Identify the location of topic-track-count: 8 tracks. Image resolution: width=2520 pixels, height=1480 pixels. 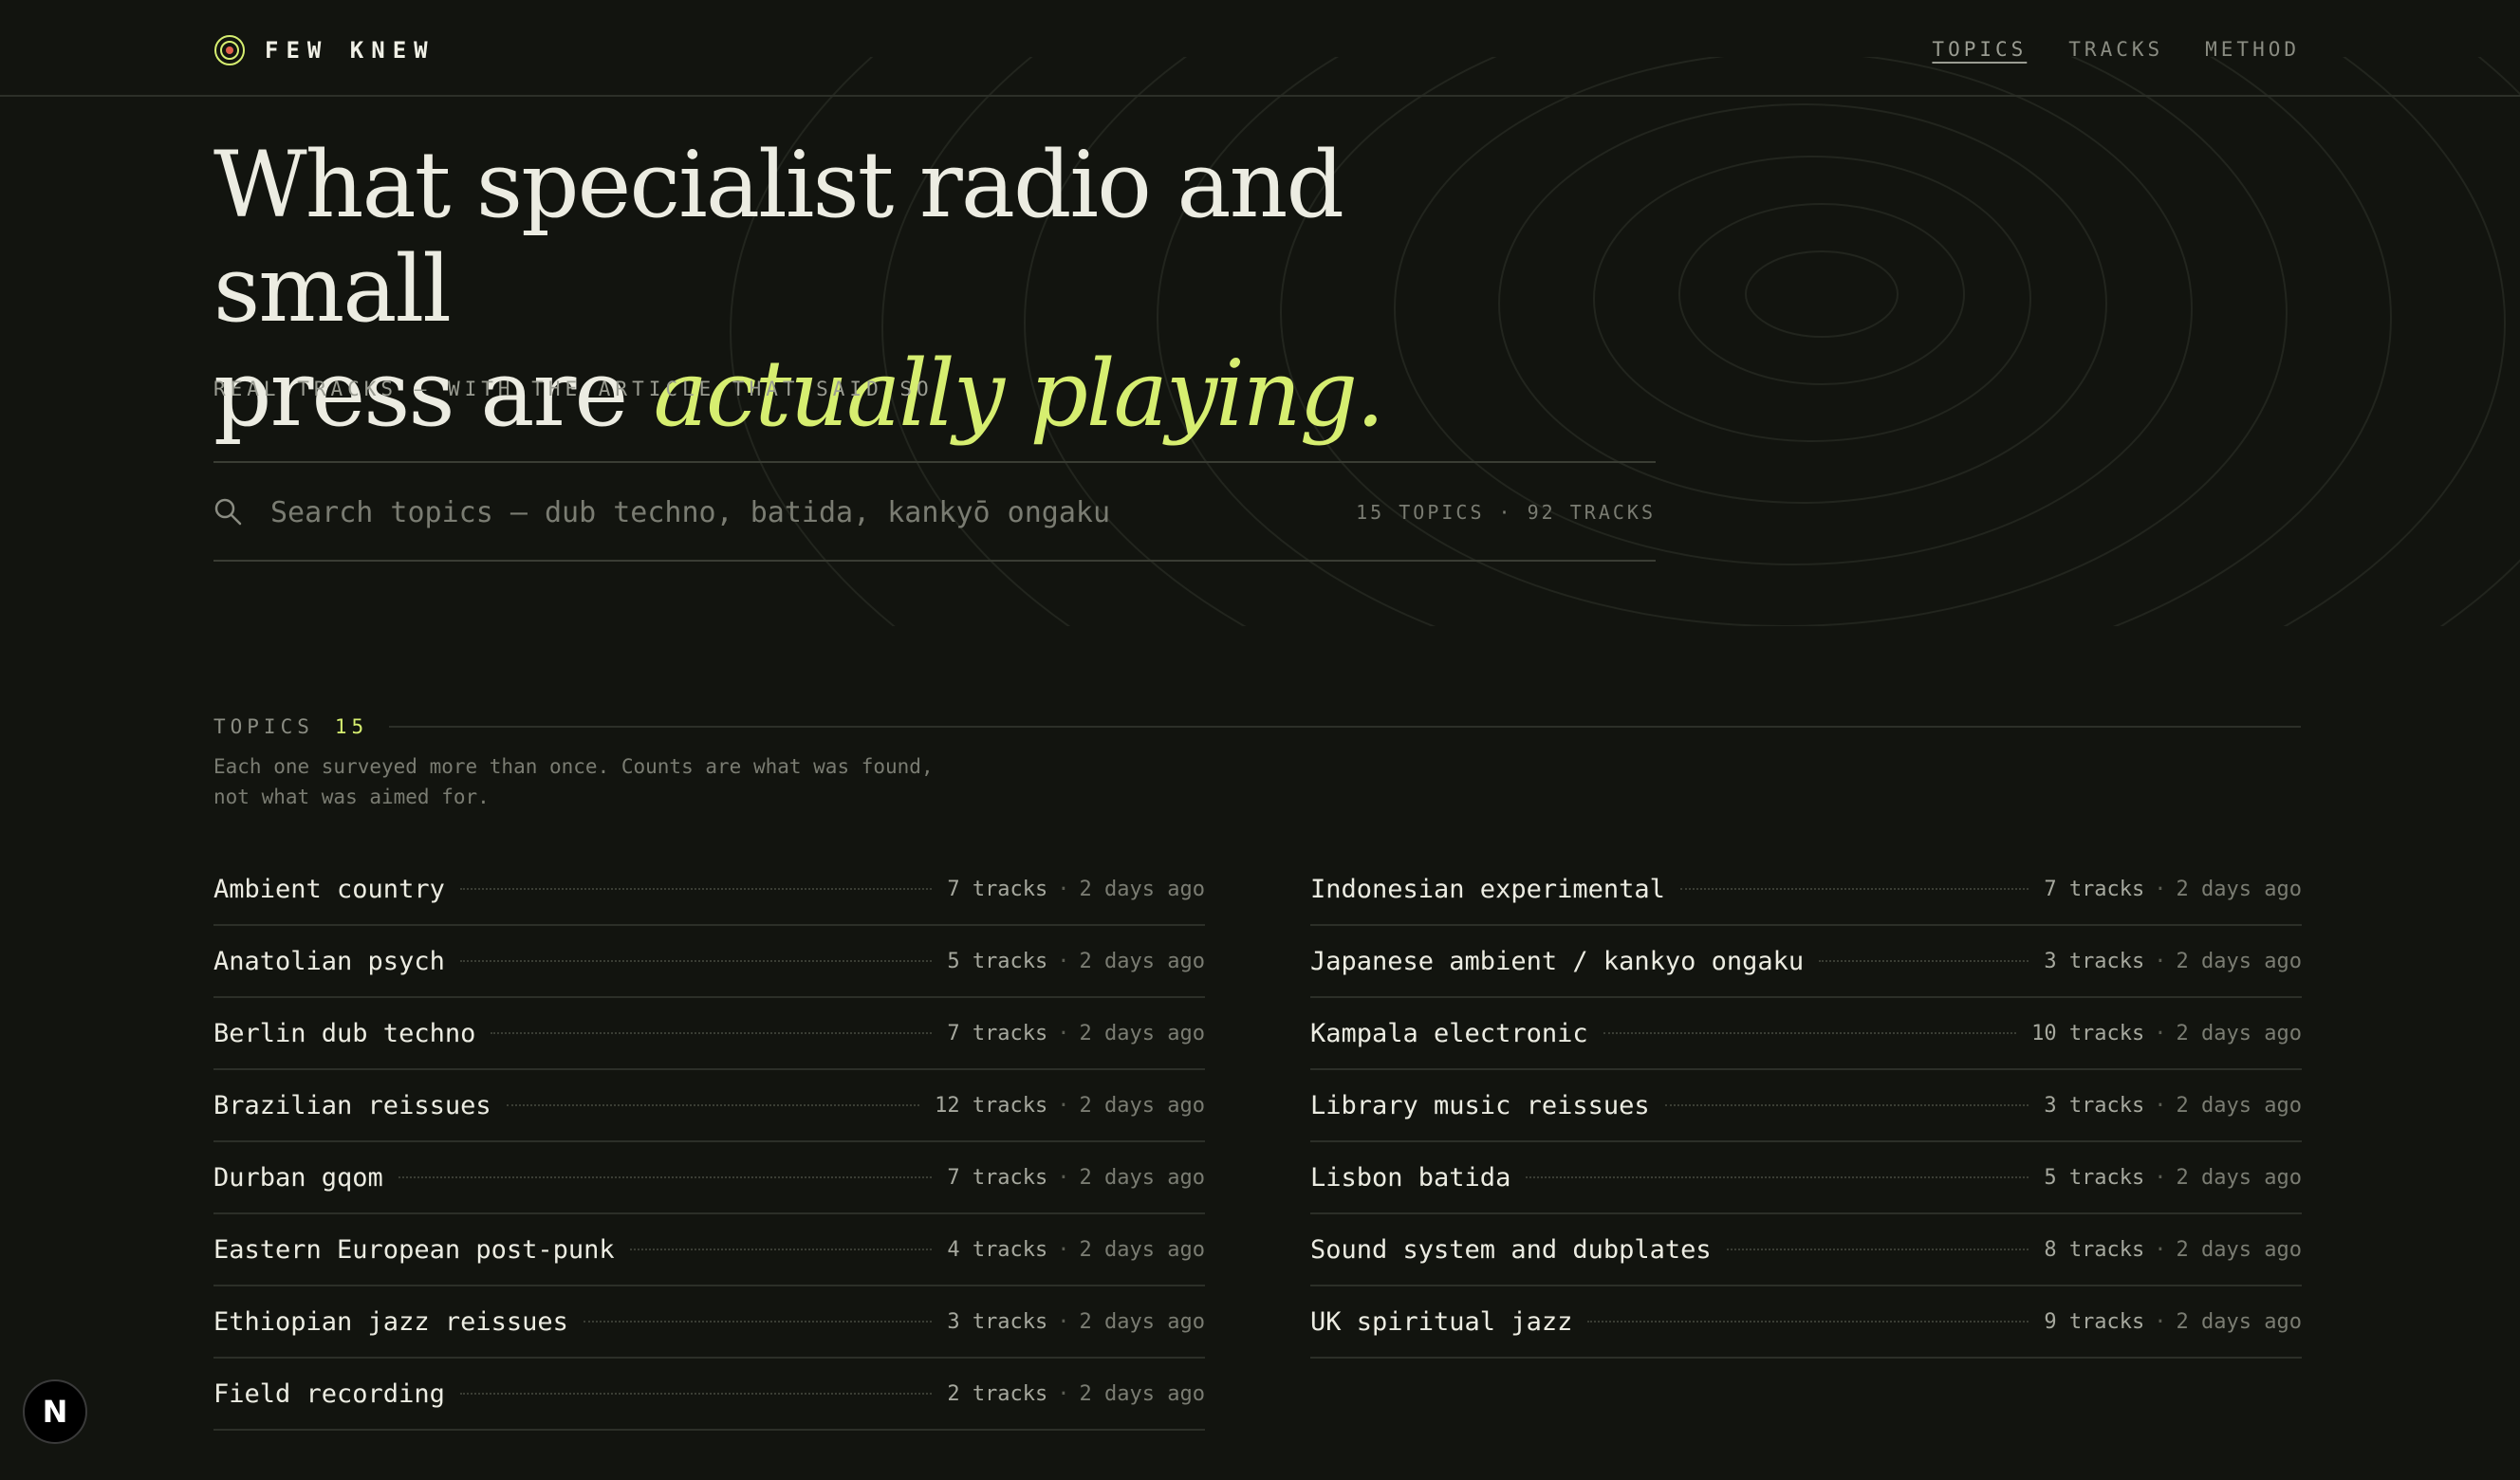
(2094, 1249).